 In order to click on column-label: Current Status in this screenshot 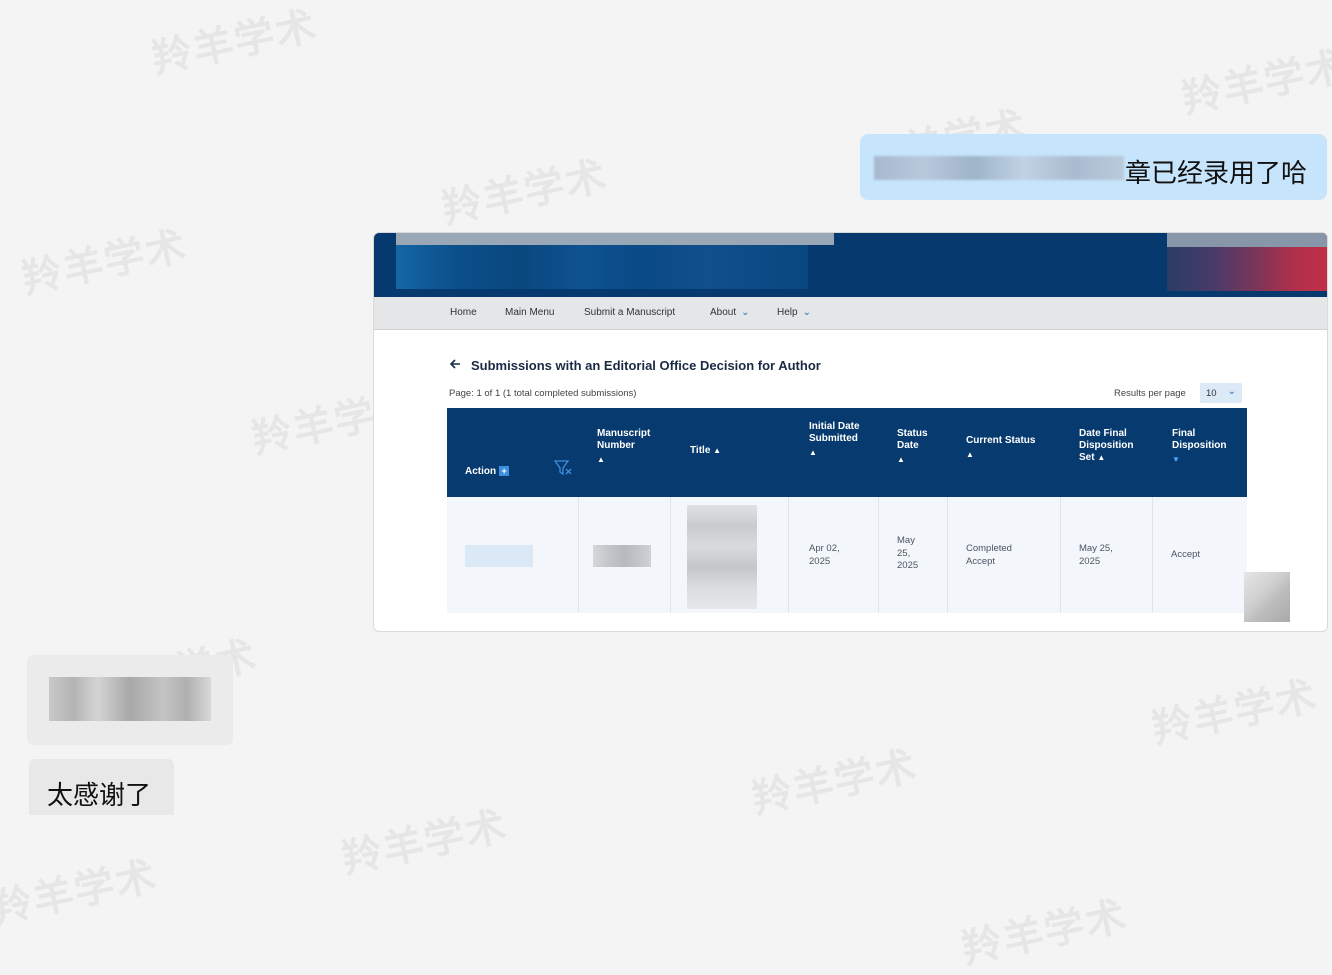, I will do `click(1001, 440)`.